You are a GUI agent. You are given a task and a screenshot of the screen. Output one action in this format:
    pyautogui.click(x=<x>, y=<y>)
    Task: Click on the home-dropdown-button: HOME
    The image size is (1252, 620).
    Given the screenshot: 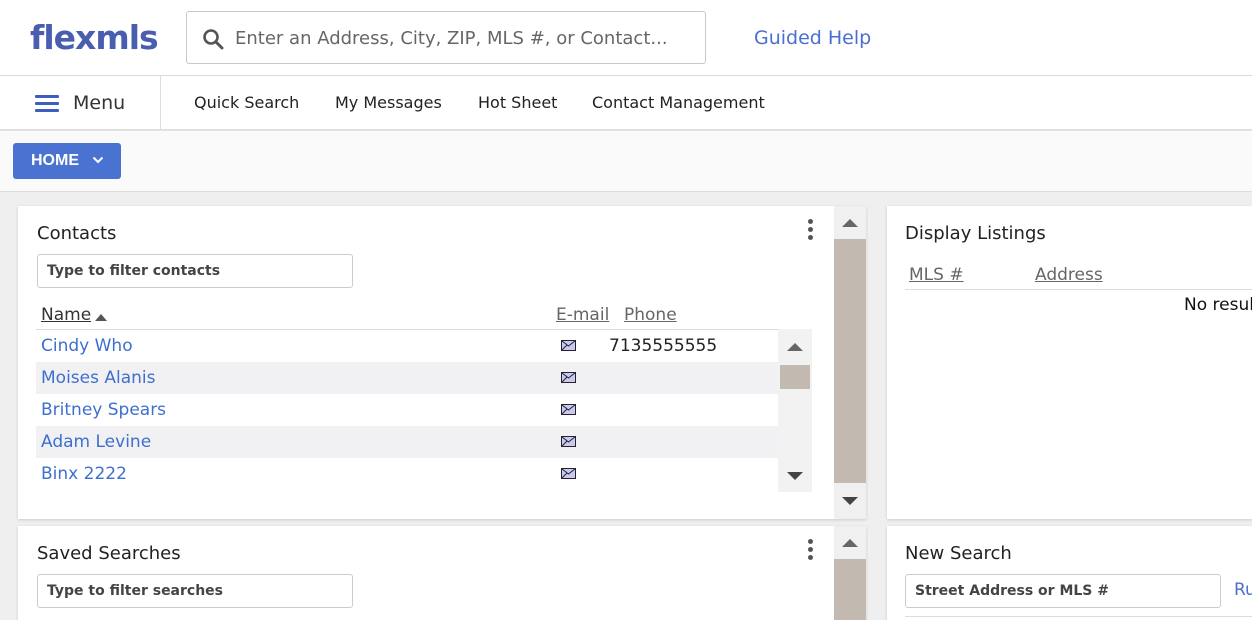 What is the action you would take?
    pyautogui.click(x=67, y=161)
    